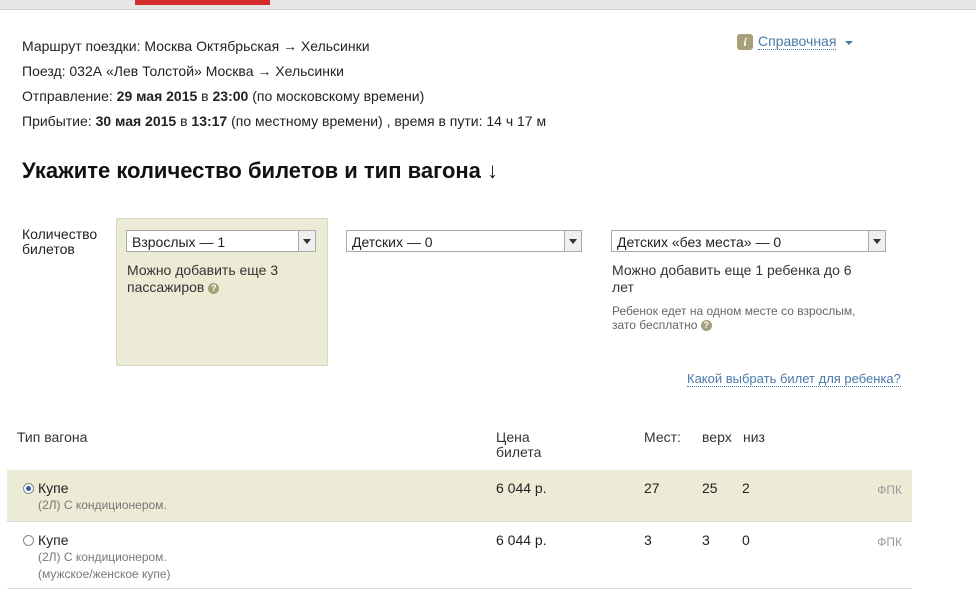 The width and height of the screenshot is (976, 603). I want to click on seats-upper: 25, so click(710, 488).